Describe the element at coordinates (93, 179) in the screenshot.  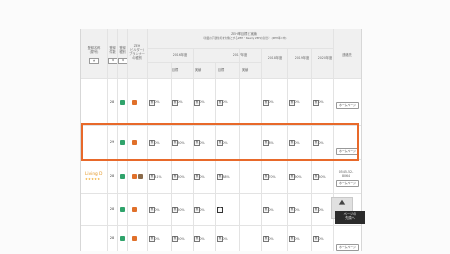
I see `rating-stars: ★★★★★` at that location.